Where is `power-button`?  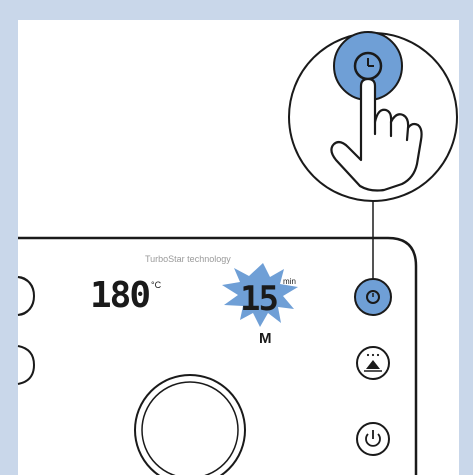 power-button is located at coordinates (373, 439).